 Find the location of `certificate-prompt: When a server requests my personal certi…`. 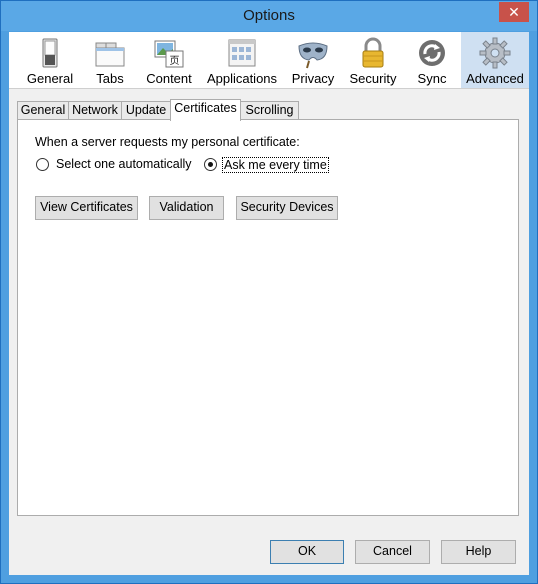

certificate-prompt: When a server requests my personal certi… is located at coordinates (167, 142).